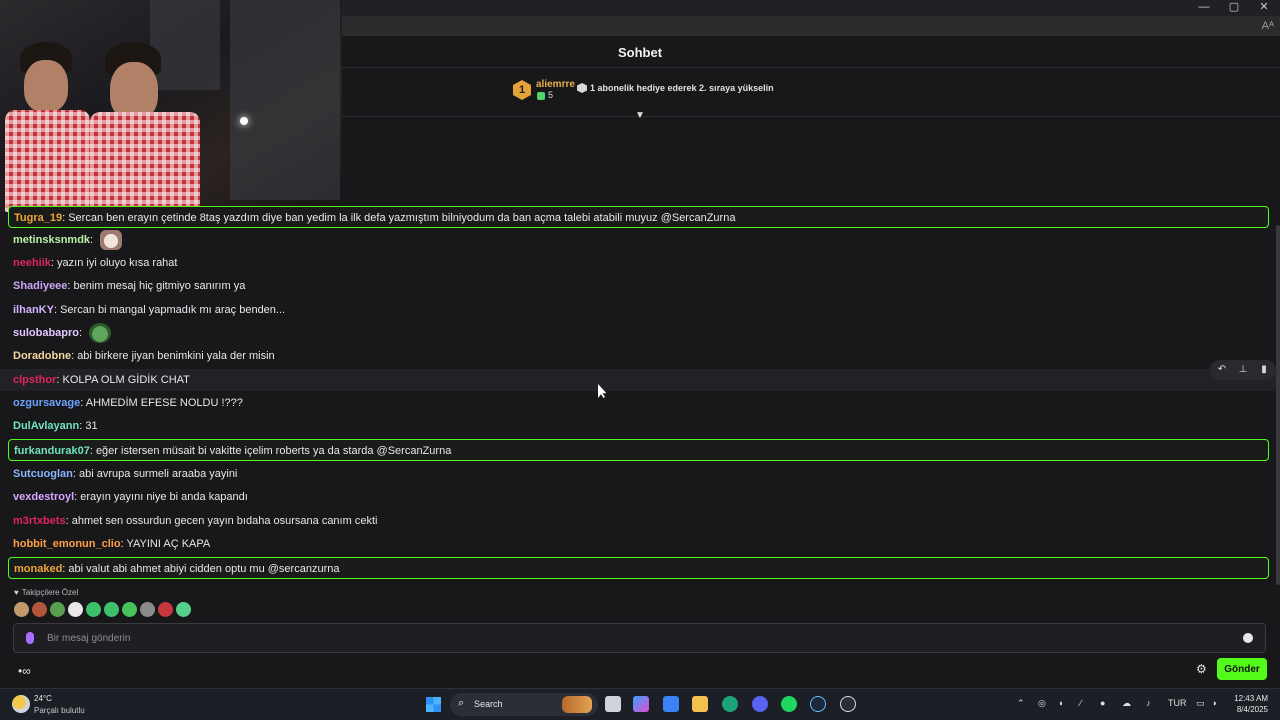  Describe the element at coordinates (638, 263) in the screenshot. I see `chat-message: neehiik: yazın iyi oluyo kısa rahat` at that location.